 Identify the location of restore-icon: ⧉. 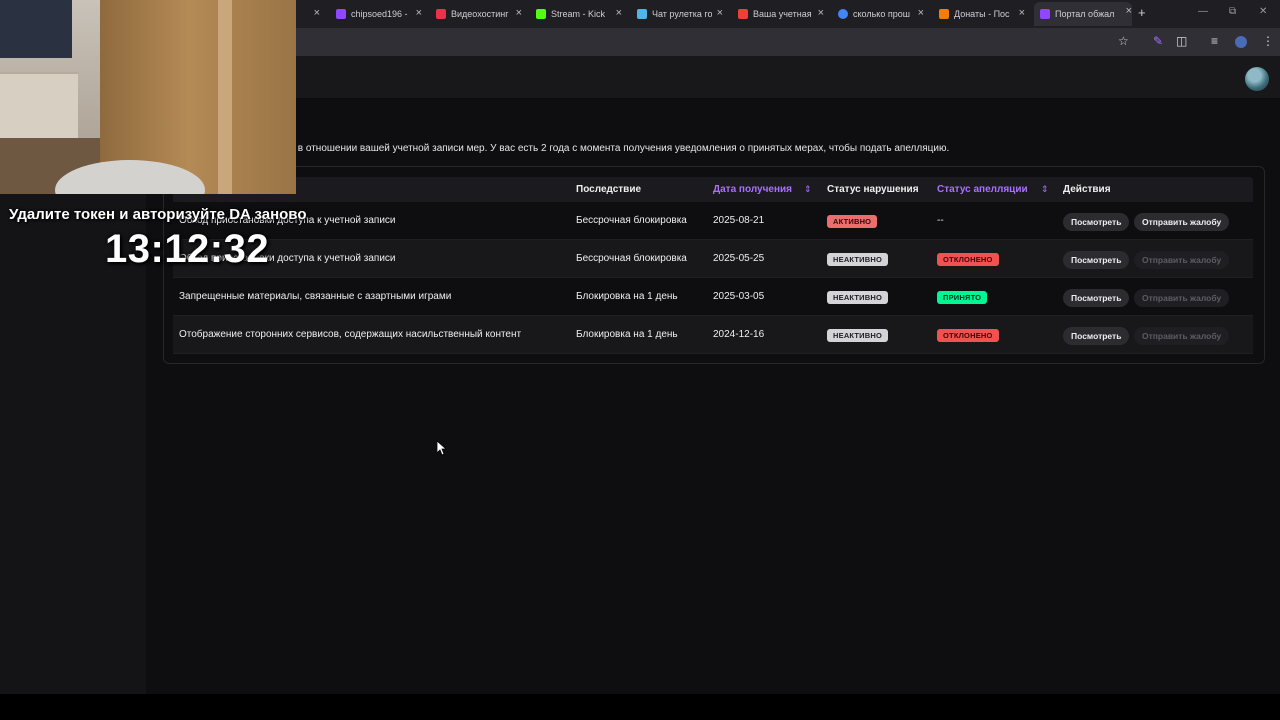
(1232, 11).